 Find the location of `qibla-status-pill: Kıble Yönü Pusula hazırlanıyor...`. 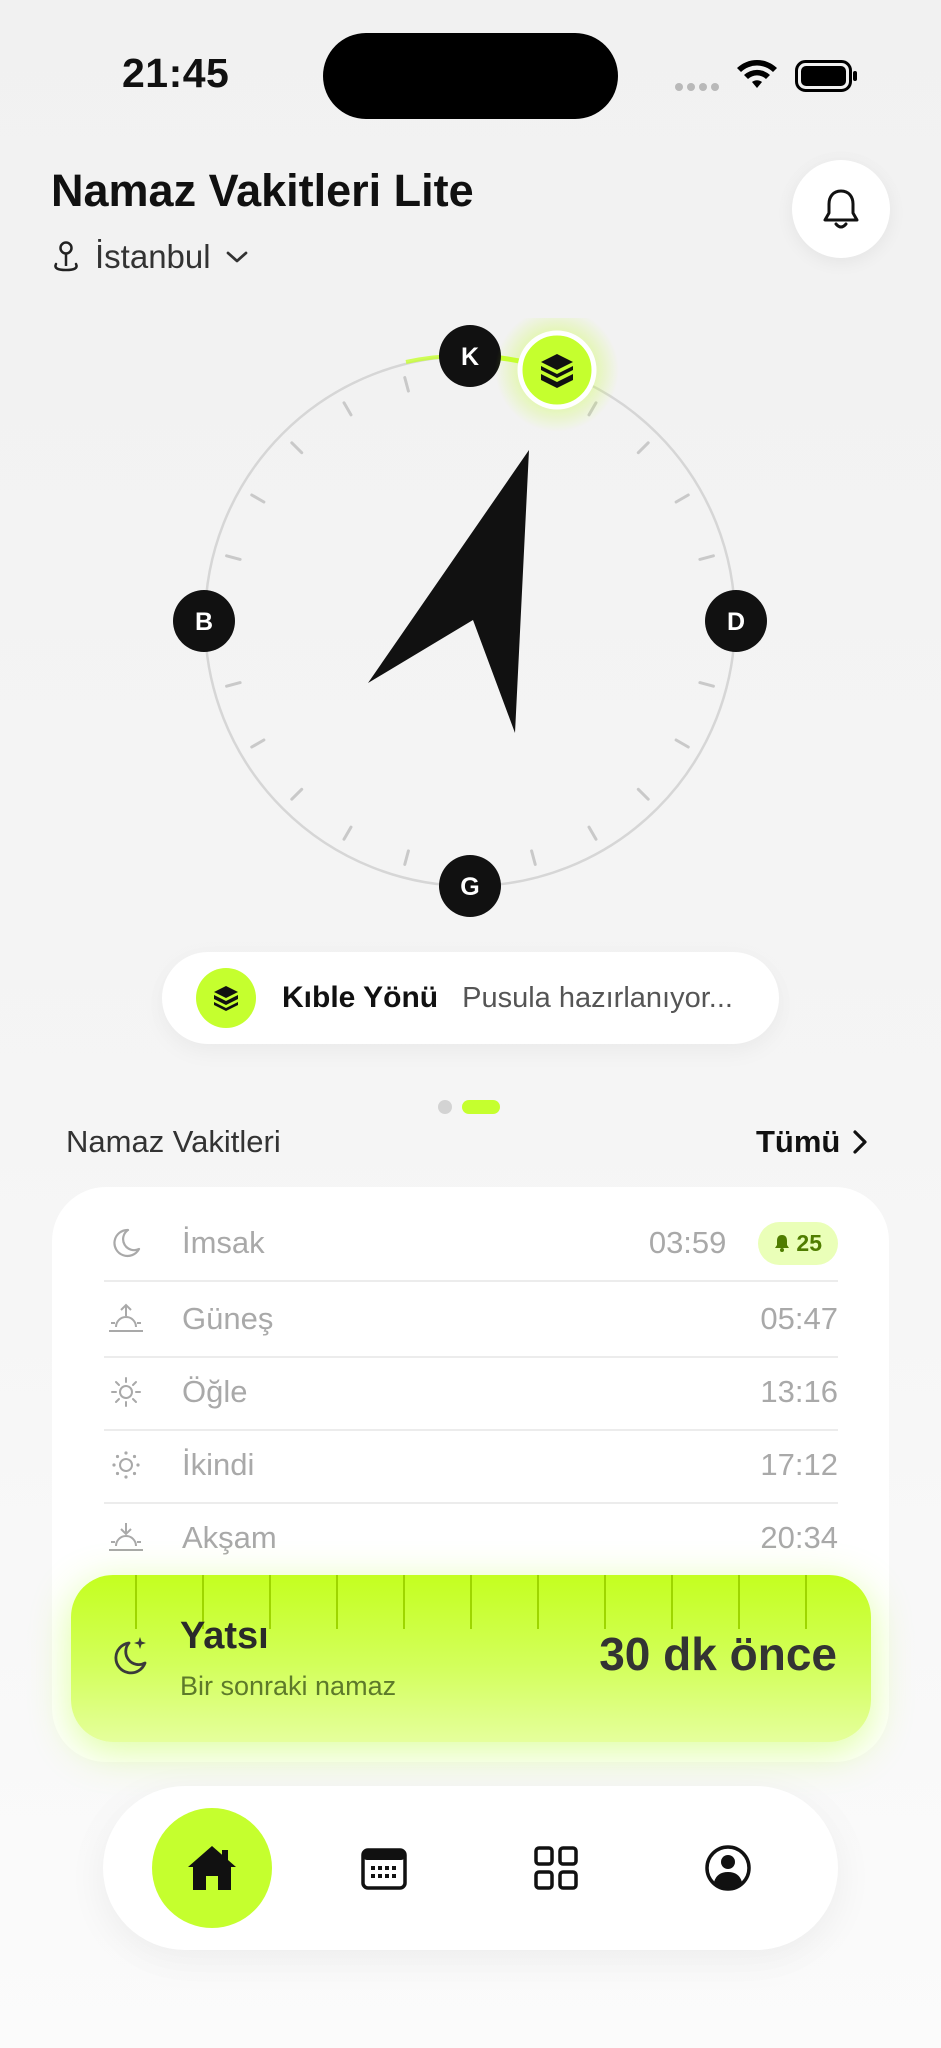

qibla-status-pill: Kıble Yönü Pusula hazırlanıyor... is located at coordinates (470, 998).